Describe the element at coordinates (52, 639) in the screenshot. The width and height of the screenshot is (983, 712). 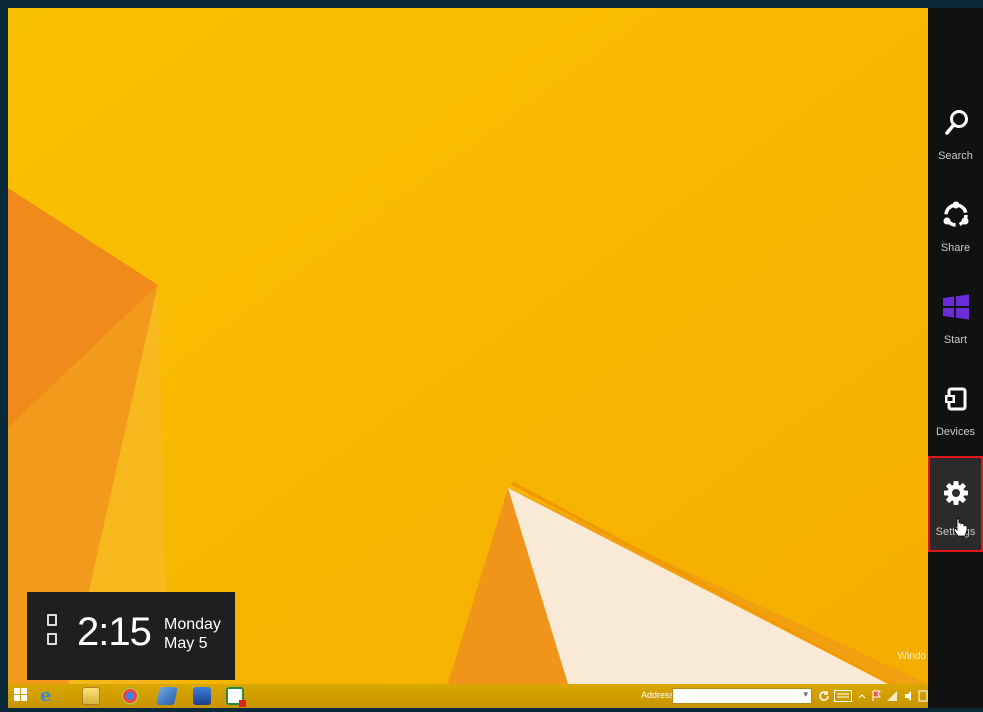
I see `battery-icon` at that location.